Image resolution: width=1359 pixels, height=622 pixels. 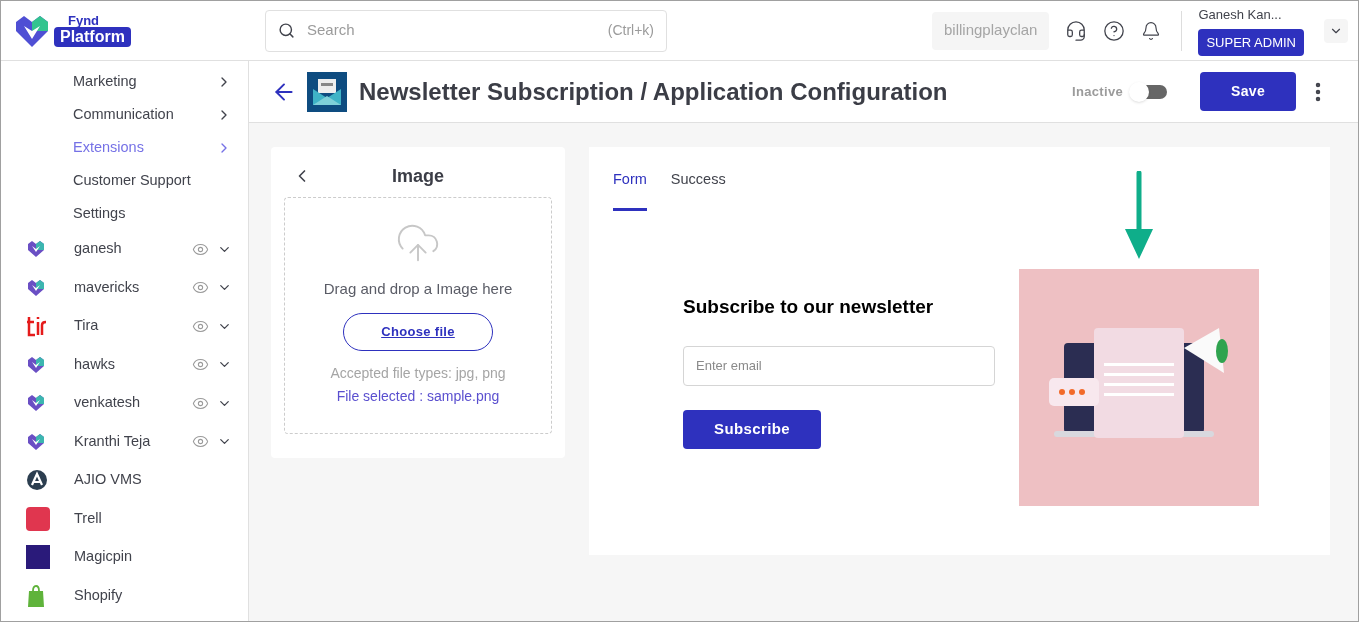 What do you see at coordinates (37, 480) in the screenshot?
I see `circle-a-logo-icon` at bounding box center [37, 480].